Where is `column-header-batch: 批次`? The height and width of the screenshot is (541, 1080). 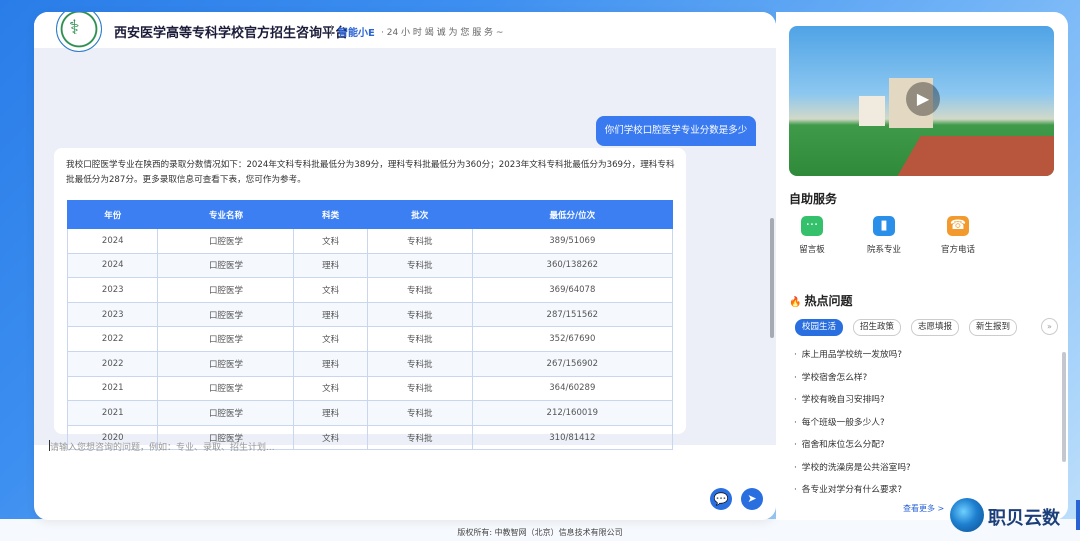
column-header-batch: 批次 is located at coordinates (419, 214).